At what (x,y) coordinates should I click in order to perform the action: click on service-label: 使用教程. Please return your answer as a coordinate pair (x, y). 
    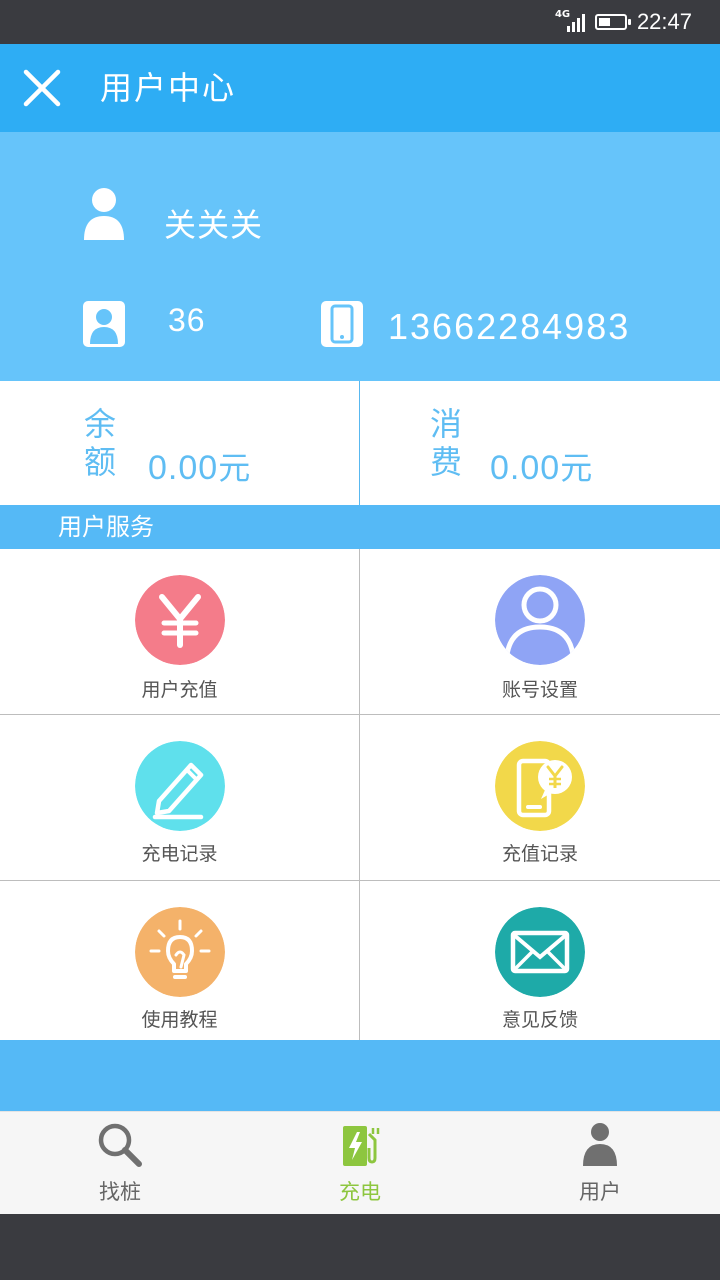
    Looking at the image, I should click on (179, 1020).